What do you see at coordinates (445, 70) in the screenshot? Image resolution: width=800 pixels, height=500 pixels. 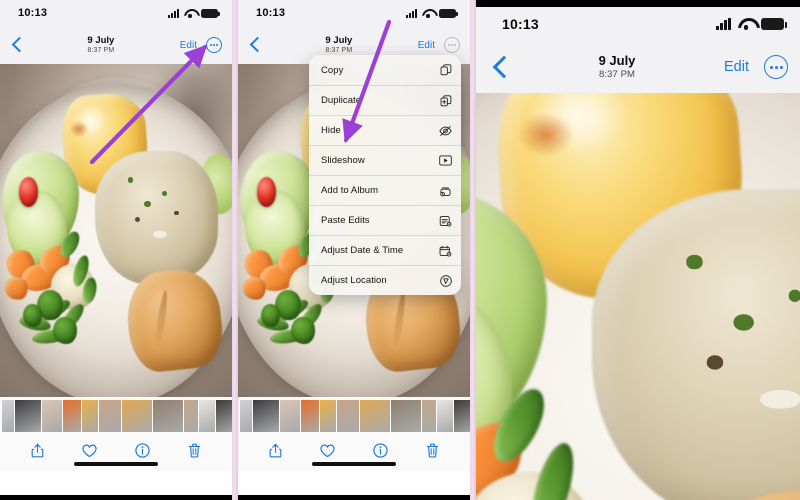 I see `copy-icon` at bounding box center [445, 70].